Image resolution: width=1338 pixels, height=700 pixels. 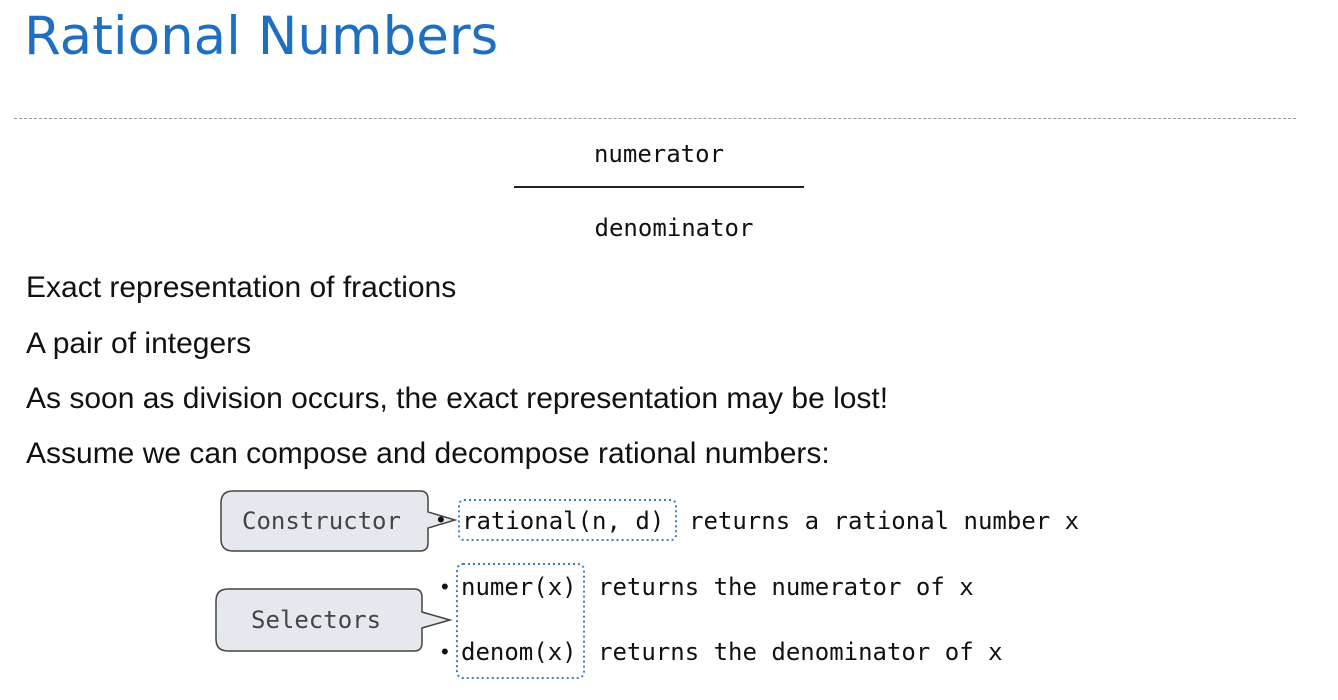 What do you see at coordinates (139, 343) in the screenshot?
I see `bullet-pair-of-integers: A pair of integers` at bounding box center [139, 343].